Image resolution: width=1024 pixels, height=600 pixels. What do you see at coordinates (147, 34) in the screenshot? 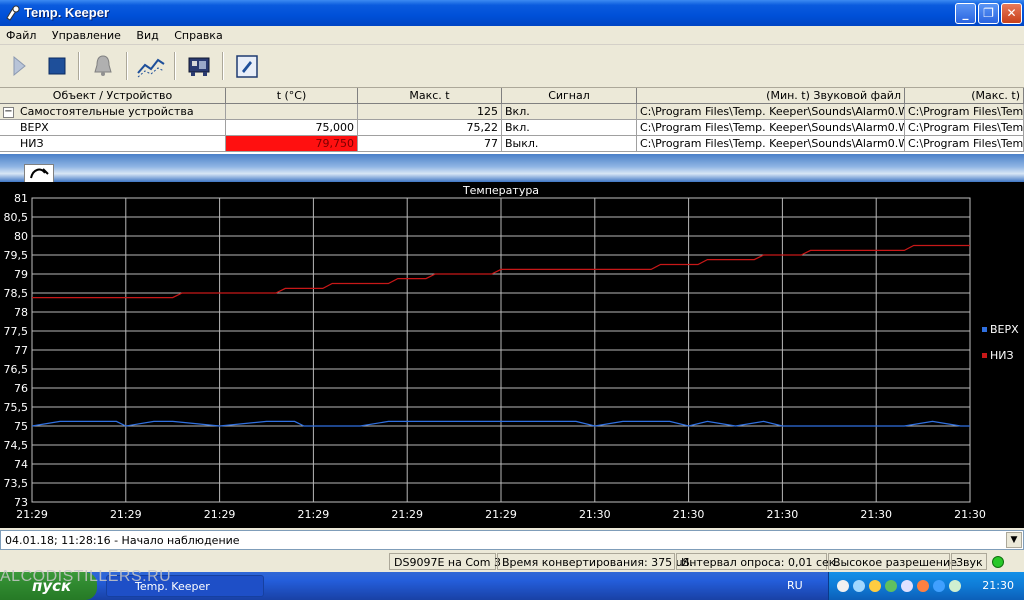
I see `menu-view: Вид` at bounding box center [147, 34].